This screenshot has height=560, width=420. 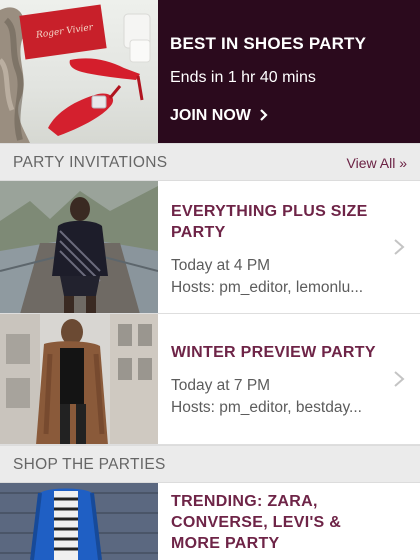 What do you see at coordinates (89, 464) in the screenshot?
I see `section-title: SHOP THE PARTIES` at bounding box center [89, 464].